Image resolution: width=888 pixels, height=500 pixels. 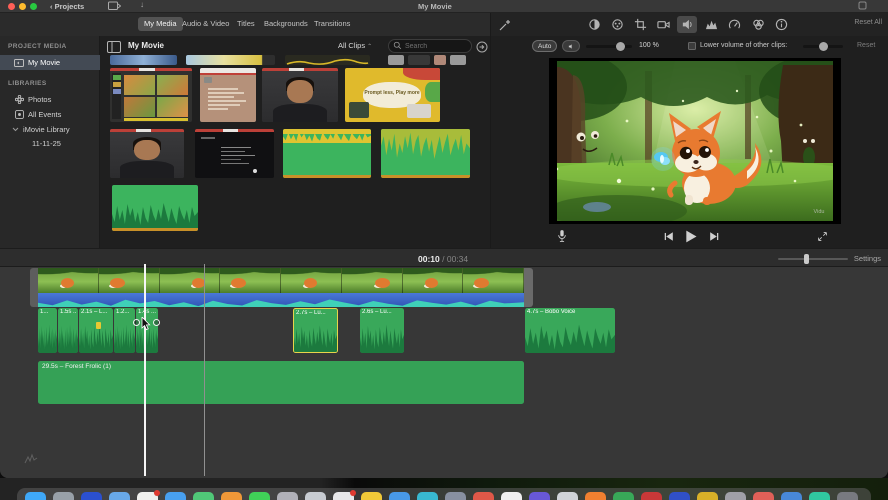 I want to click on media-thumb-terminal, so click(x=234, y=153).